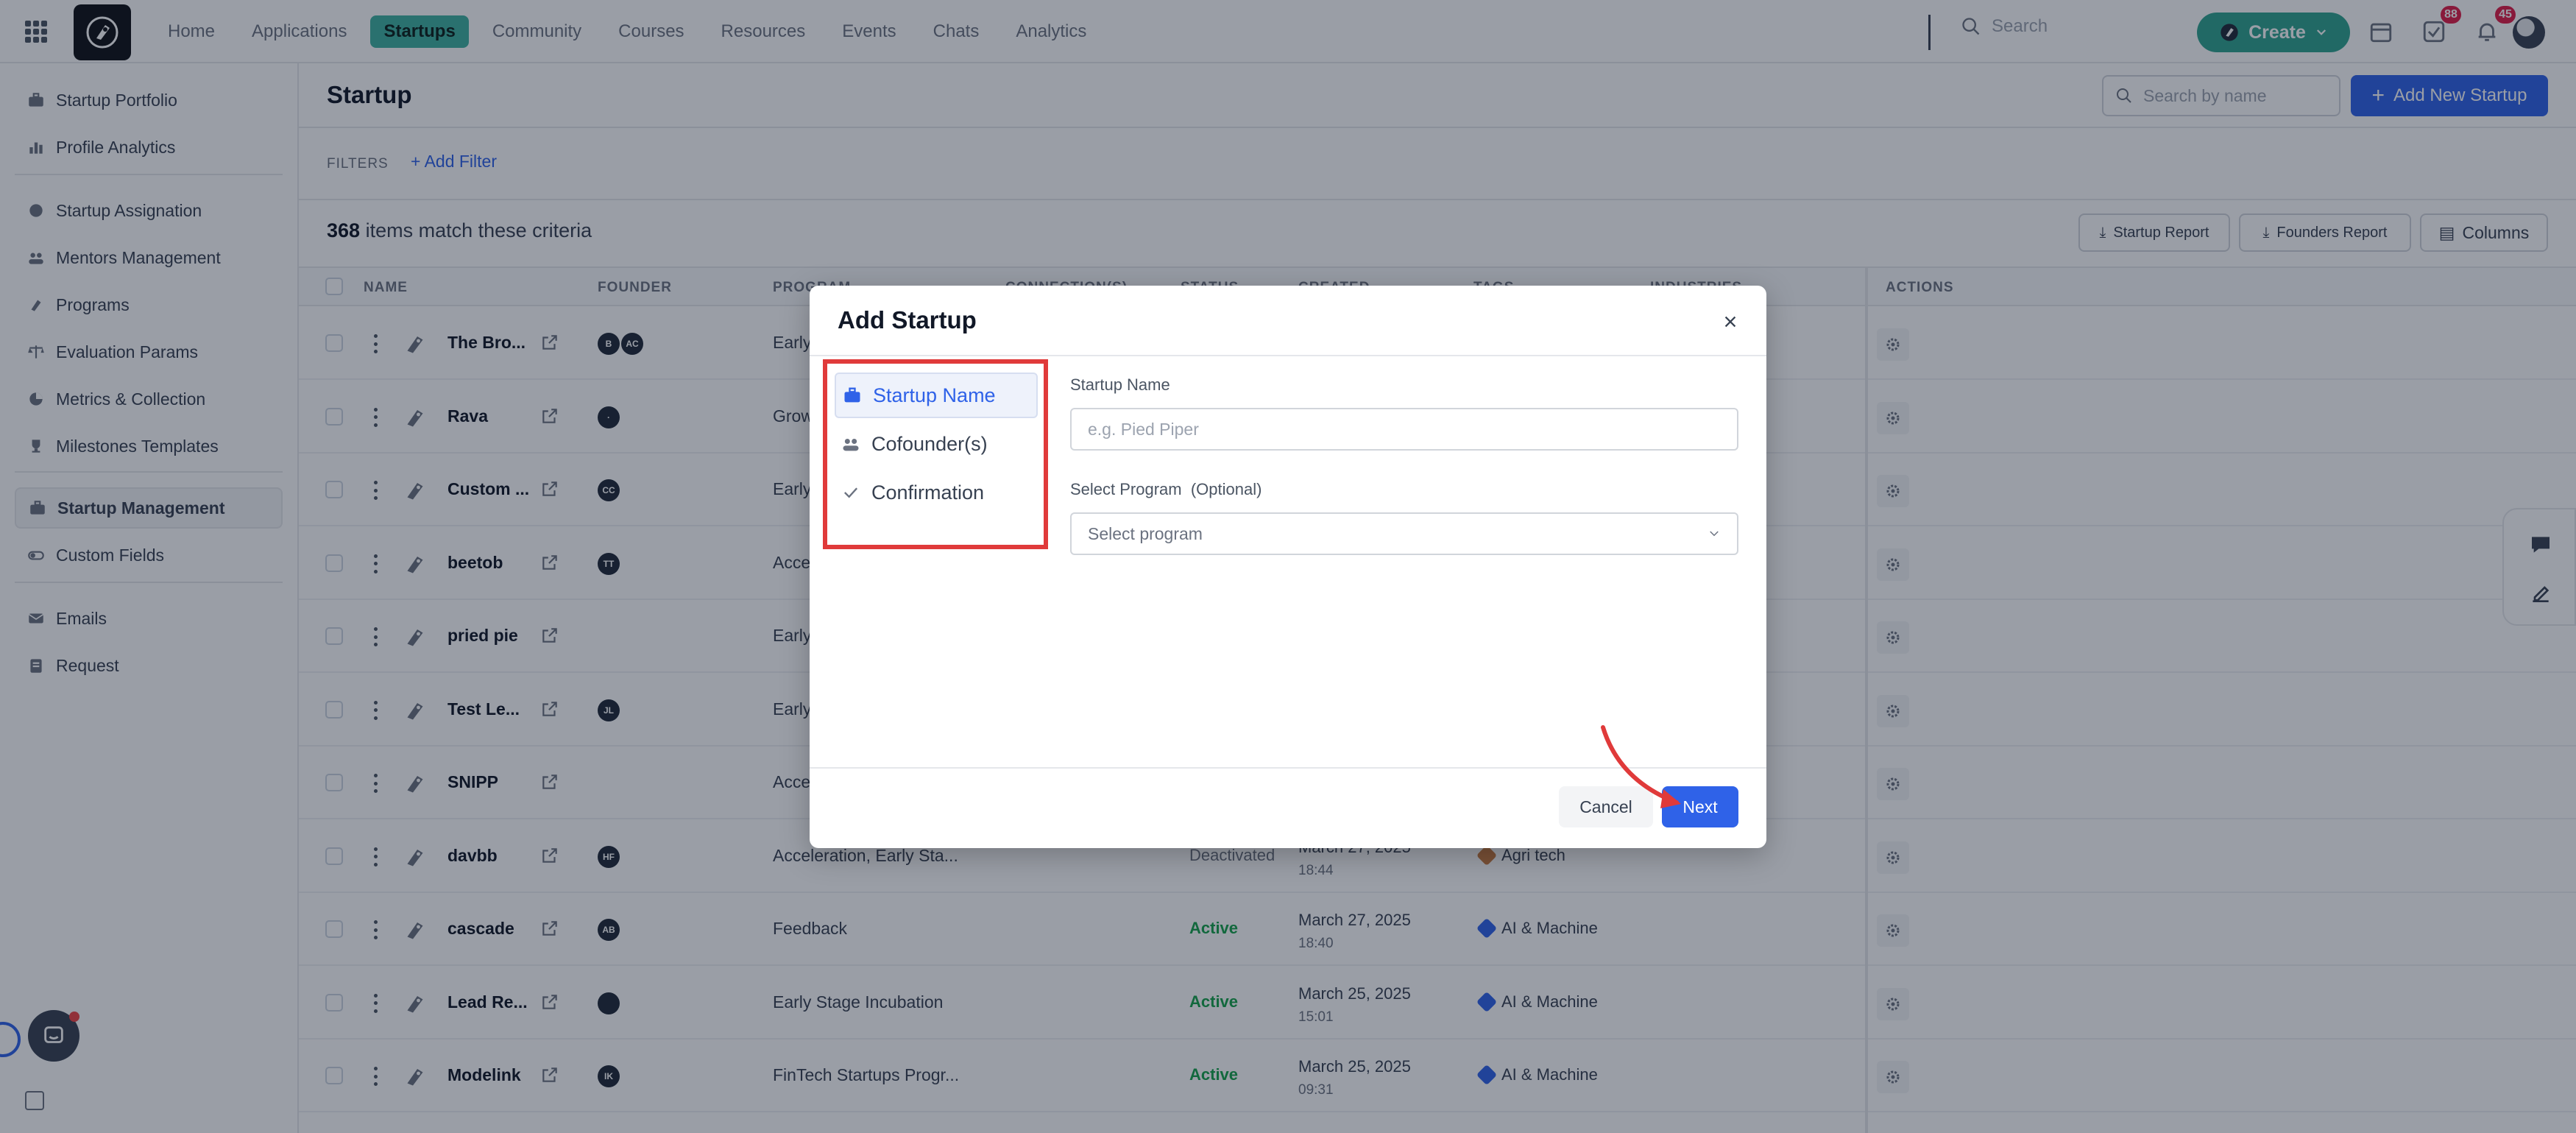 This screenshot has width=2576, height=1133. Describe the element at coordinates (1404, 533) in the screenshot. I see `select-program-dropdown: Select program` at that location.